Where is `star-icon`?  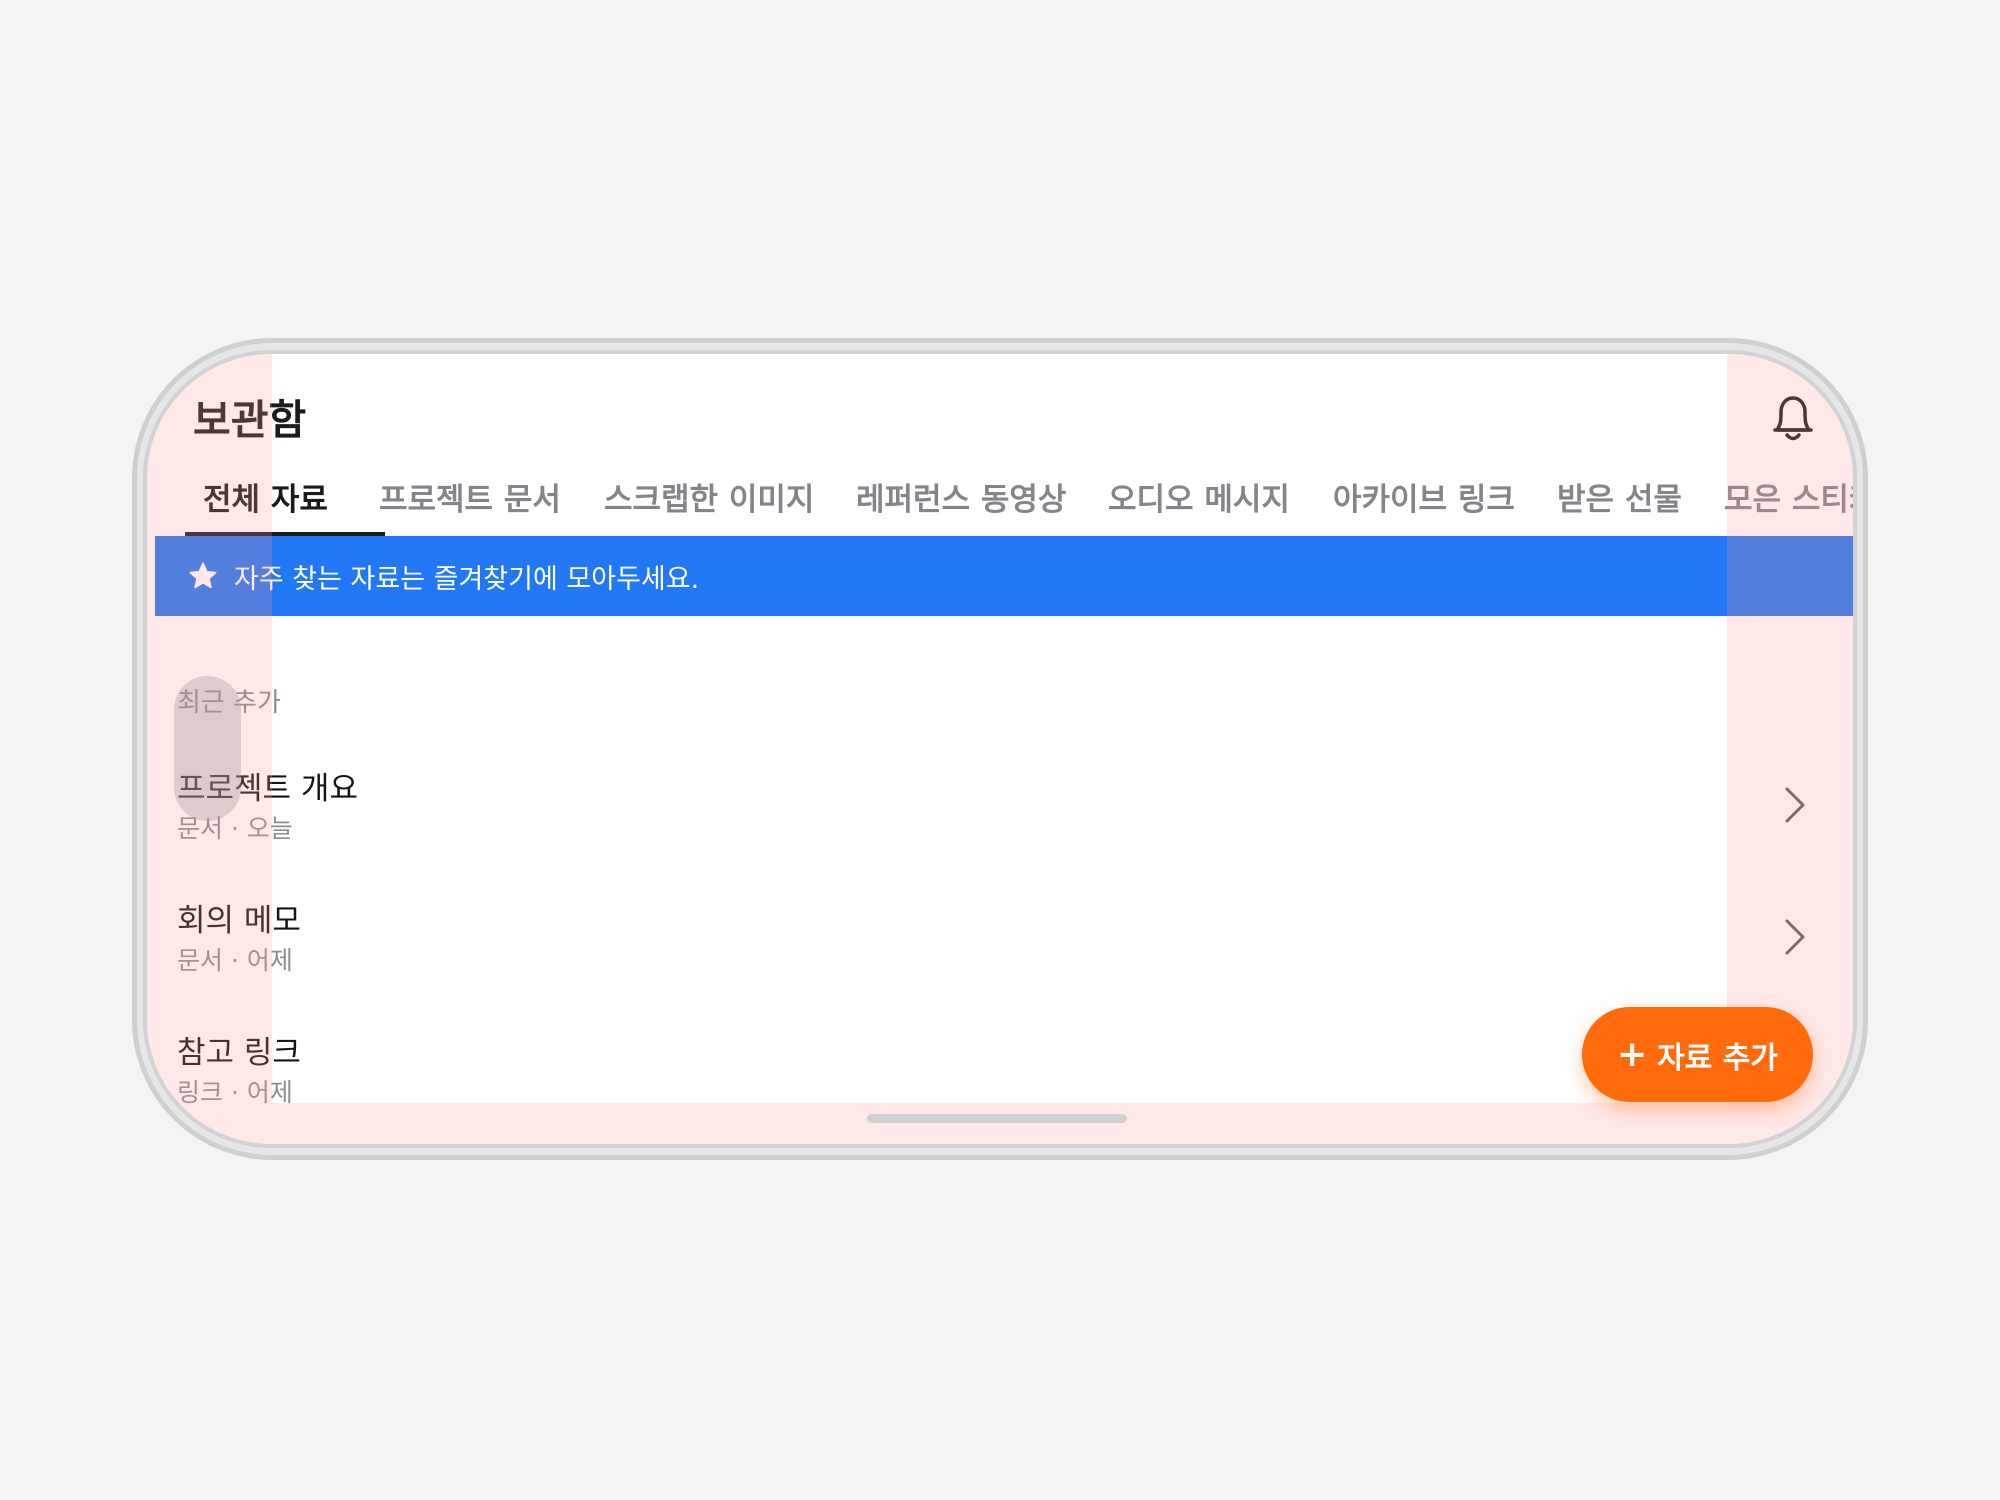
star-icon is located at coordinates (203, 575).